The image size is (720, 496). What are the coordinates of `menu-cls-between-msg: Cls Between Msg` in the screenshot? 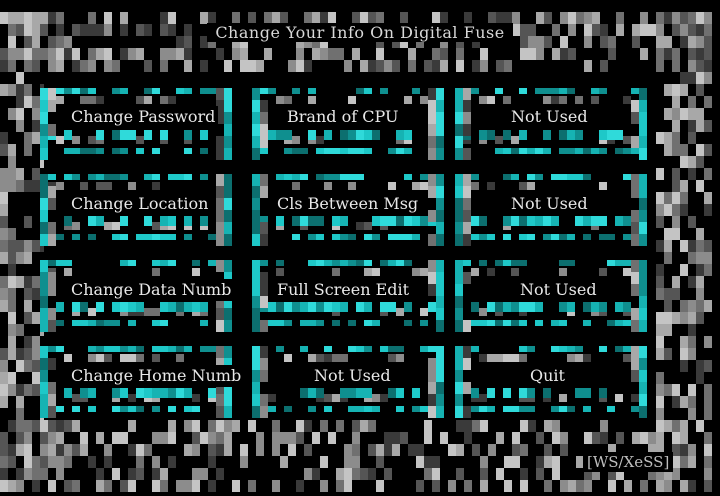 It's located at (348, 204).